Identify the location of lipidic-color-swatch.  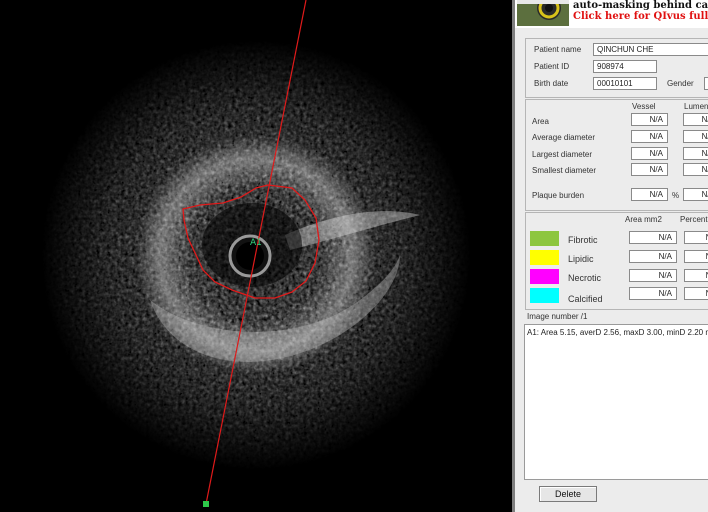
(544, 257).